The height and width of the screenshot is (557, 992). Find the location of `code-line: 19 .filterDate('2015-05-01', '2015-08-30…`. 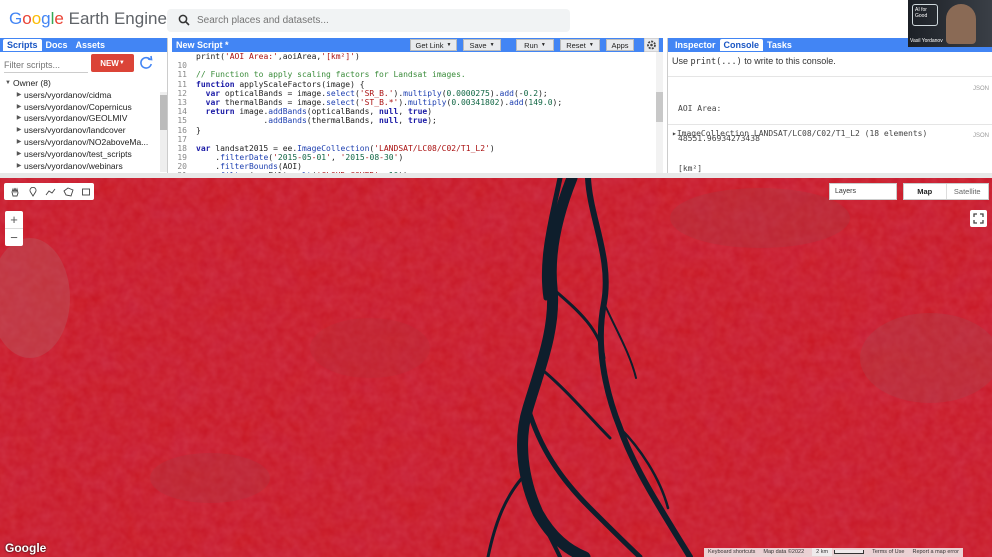

code-line: 19 .filterDate('2015-05-01', '2015-08-30… is located at coordinates (414, 157).